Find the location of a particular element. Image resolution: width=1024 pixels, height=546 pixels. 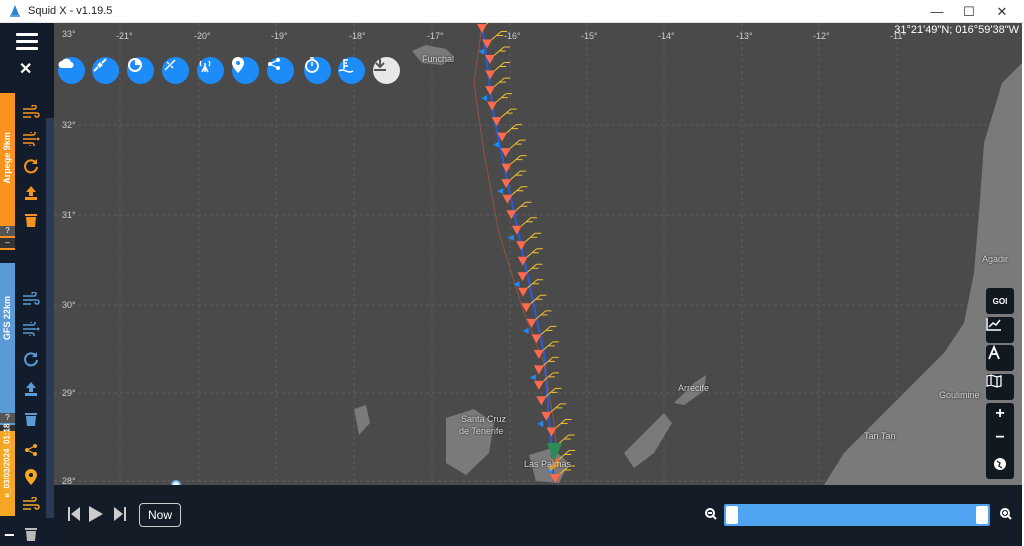

place-label: de Tenerife is located at coordinates (481, 431).